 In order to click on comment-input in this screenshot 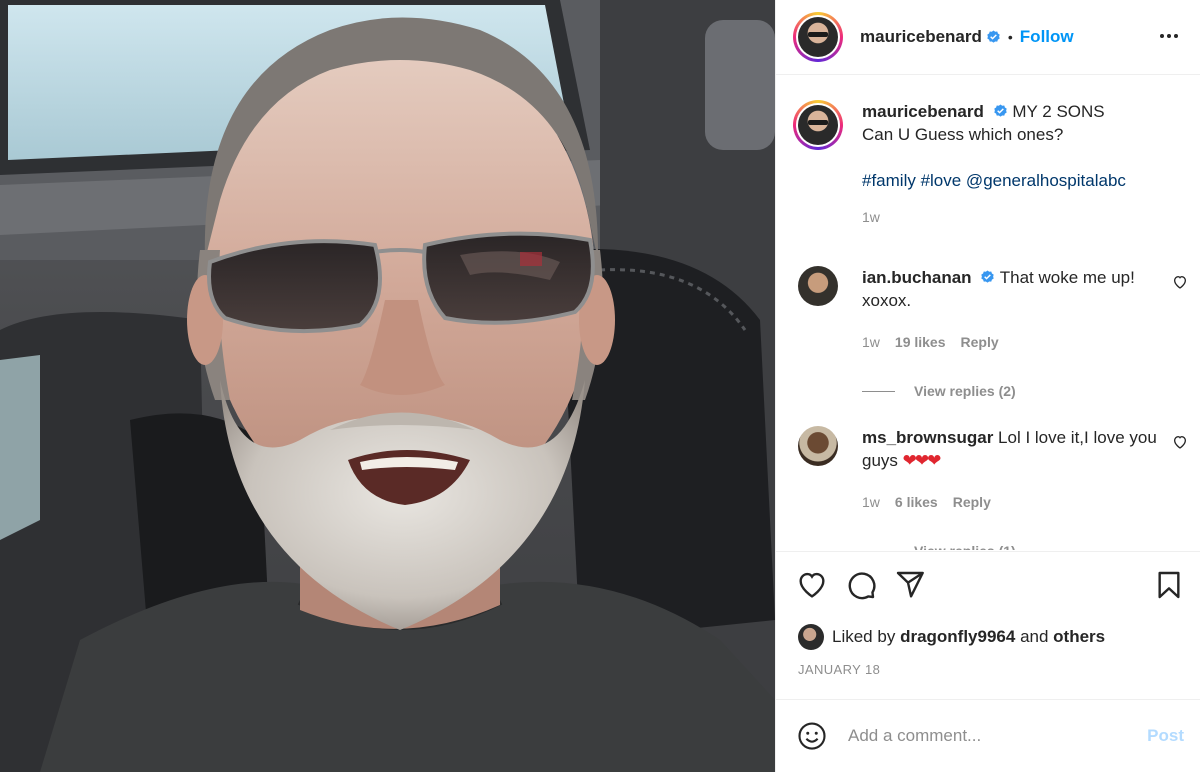, I will do `click(993, 736)`.